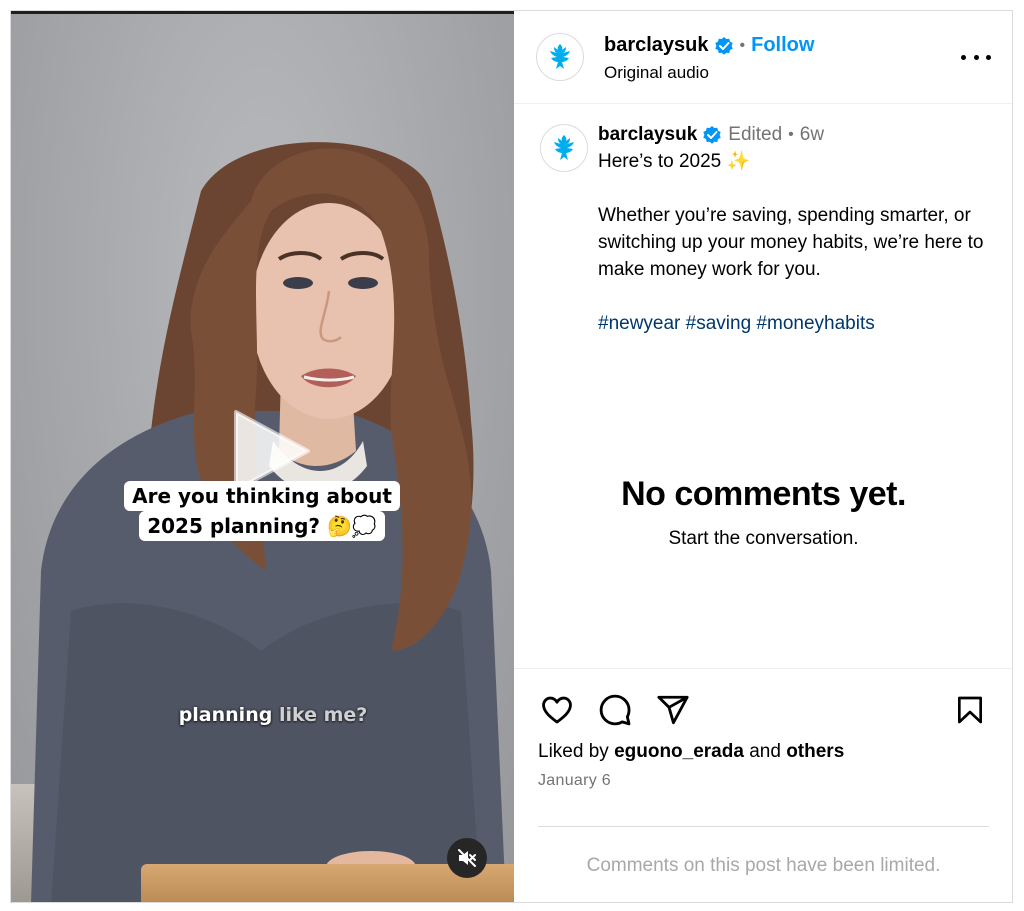 The image size is (1024, 911). I want to click on more-options-icon, so click(976, 57).